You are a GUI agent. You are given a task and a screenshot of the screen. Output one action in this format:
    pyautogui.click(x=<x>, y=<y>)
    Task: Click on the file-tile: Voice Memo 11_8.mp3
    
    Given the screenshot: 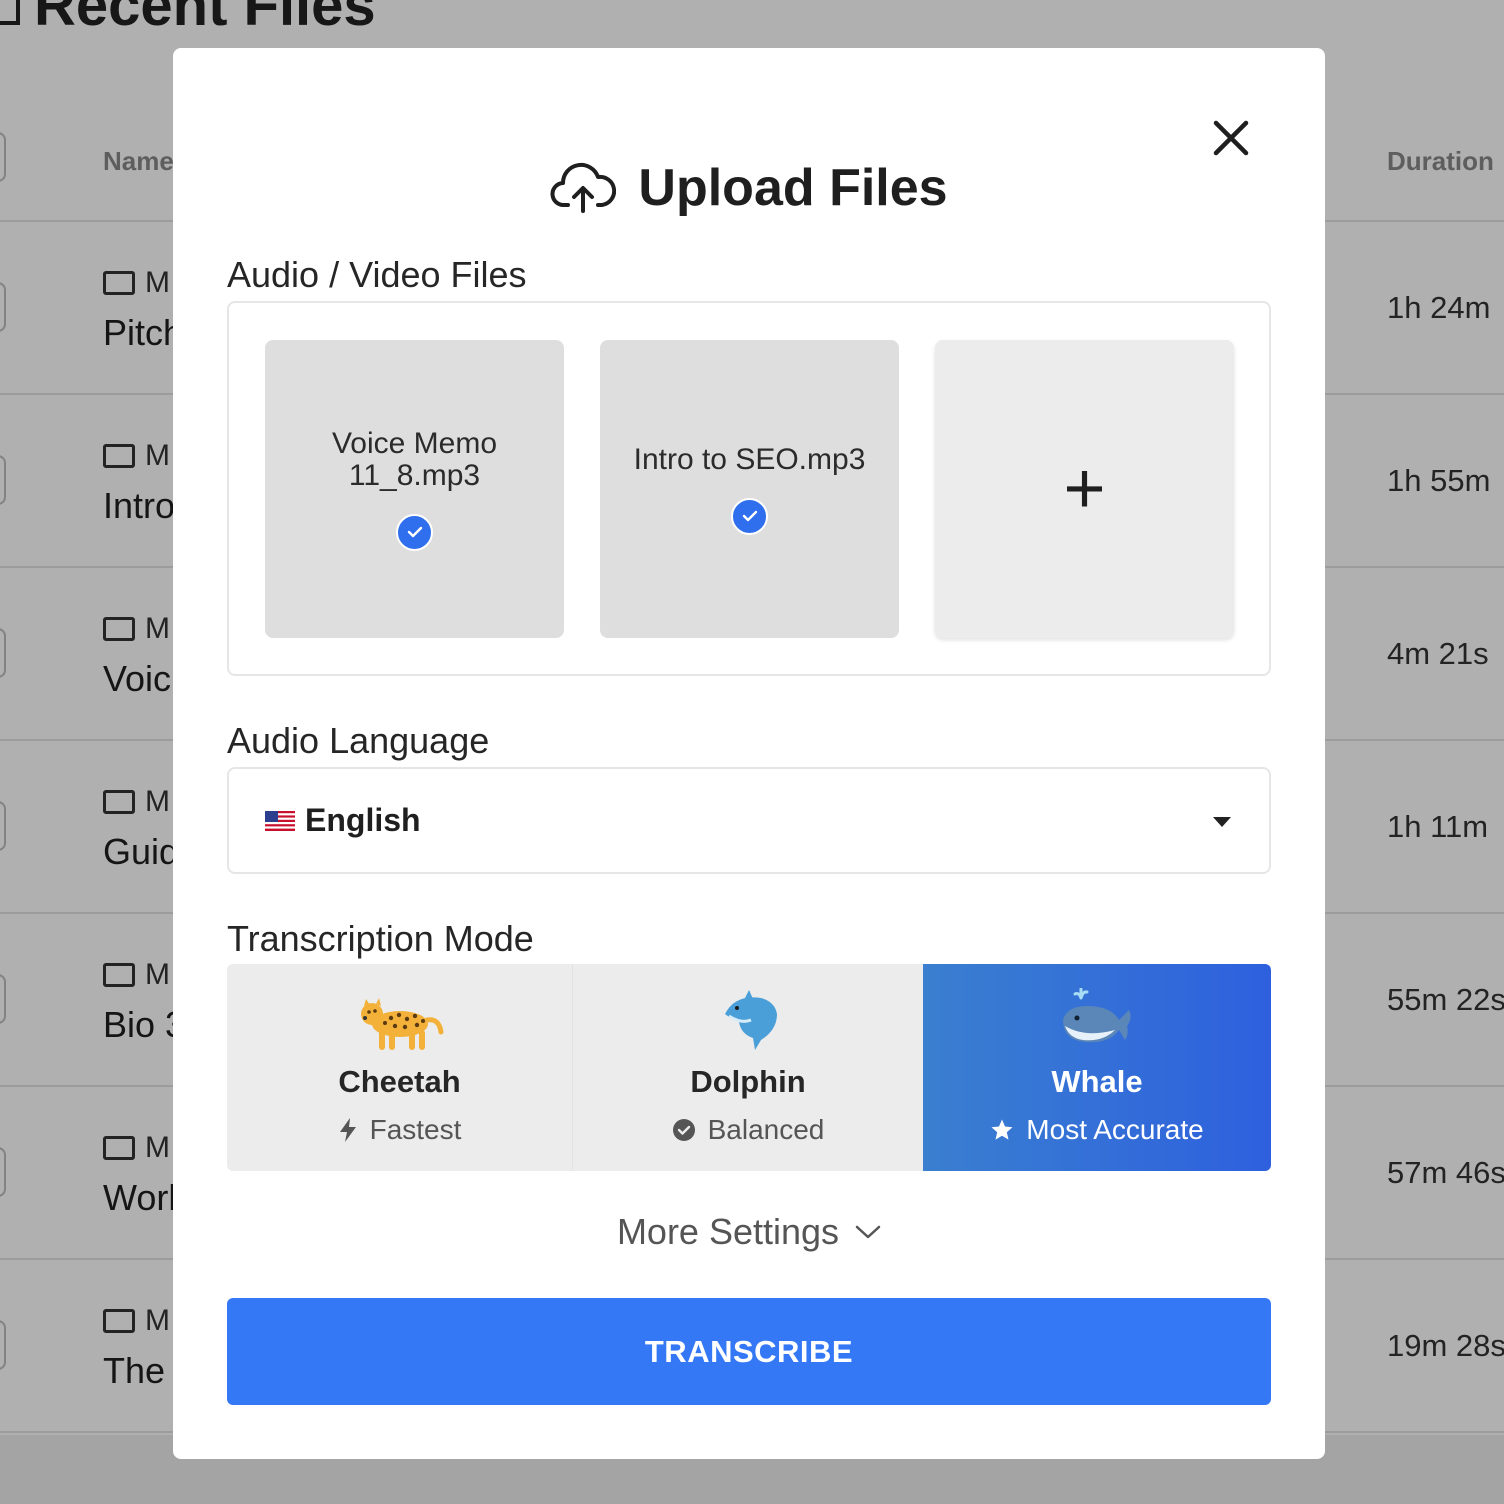 What is the action you would take?
    pyautogui.click(x=414, y=489)
    